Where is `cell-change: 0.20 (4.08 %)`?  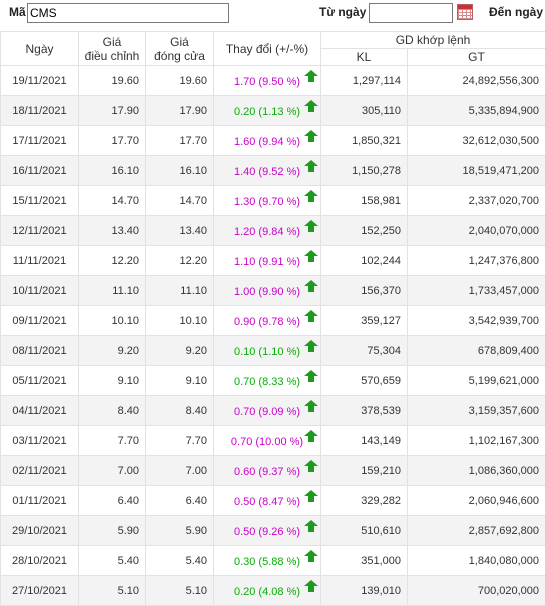
cell-change: 0.20 (4.08 %) is located at coordinates (267, 591).